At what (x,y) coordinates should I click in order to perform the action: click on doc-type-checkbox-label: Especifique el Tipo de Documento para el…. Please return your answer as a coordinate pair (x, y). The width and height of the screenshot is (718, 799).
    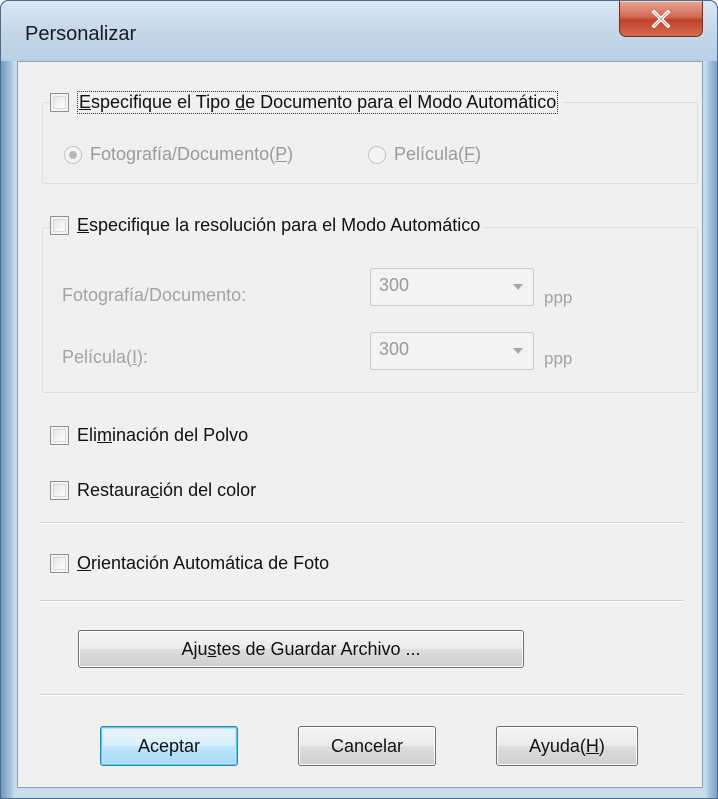
    Looking at the image, I should click on (318, 102).